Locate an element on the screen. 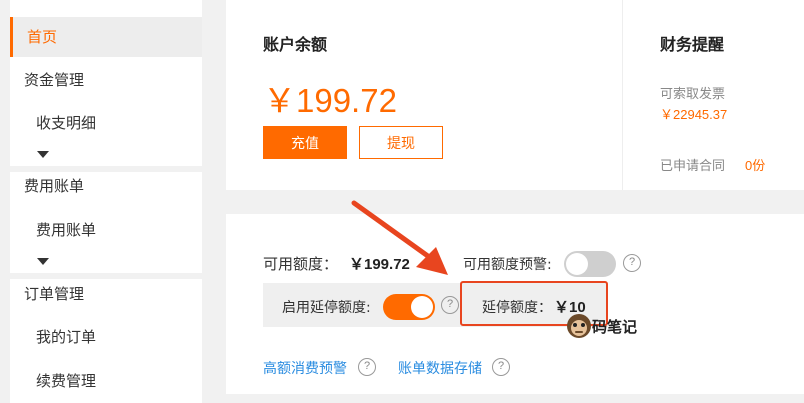  balance-amount: ￥199.72 is located at coordinates (330, 100).